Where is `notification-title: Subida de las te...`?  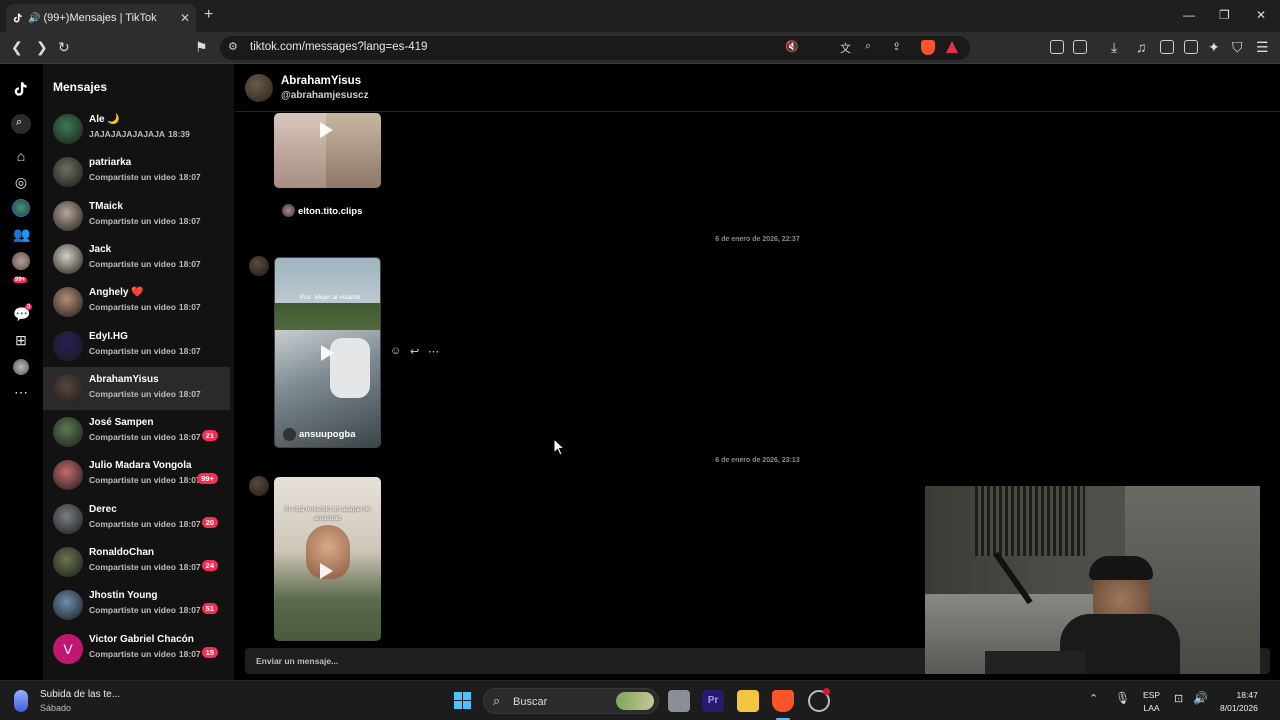
notification-title: Subida de las te... is located at coordinates (80, 694).